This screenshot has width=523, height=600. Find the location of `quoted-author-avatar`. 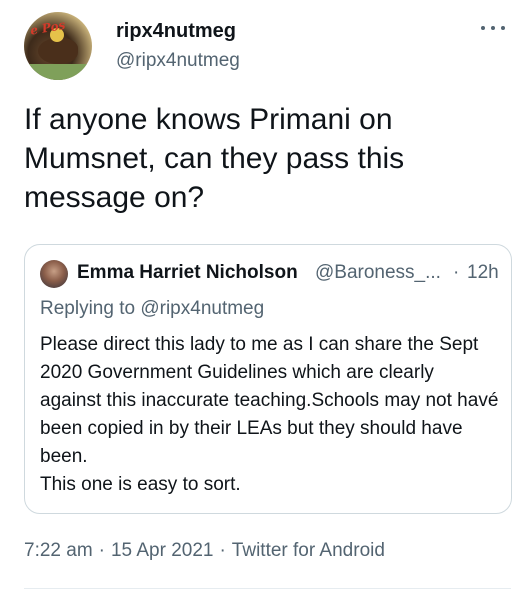

quoted-author-avatar is located at coordinates (54, 274).